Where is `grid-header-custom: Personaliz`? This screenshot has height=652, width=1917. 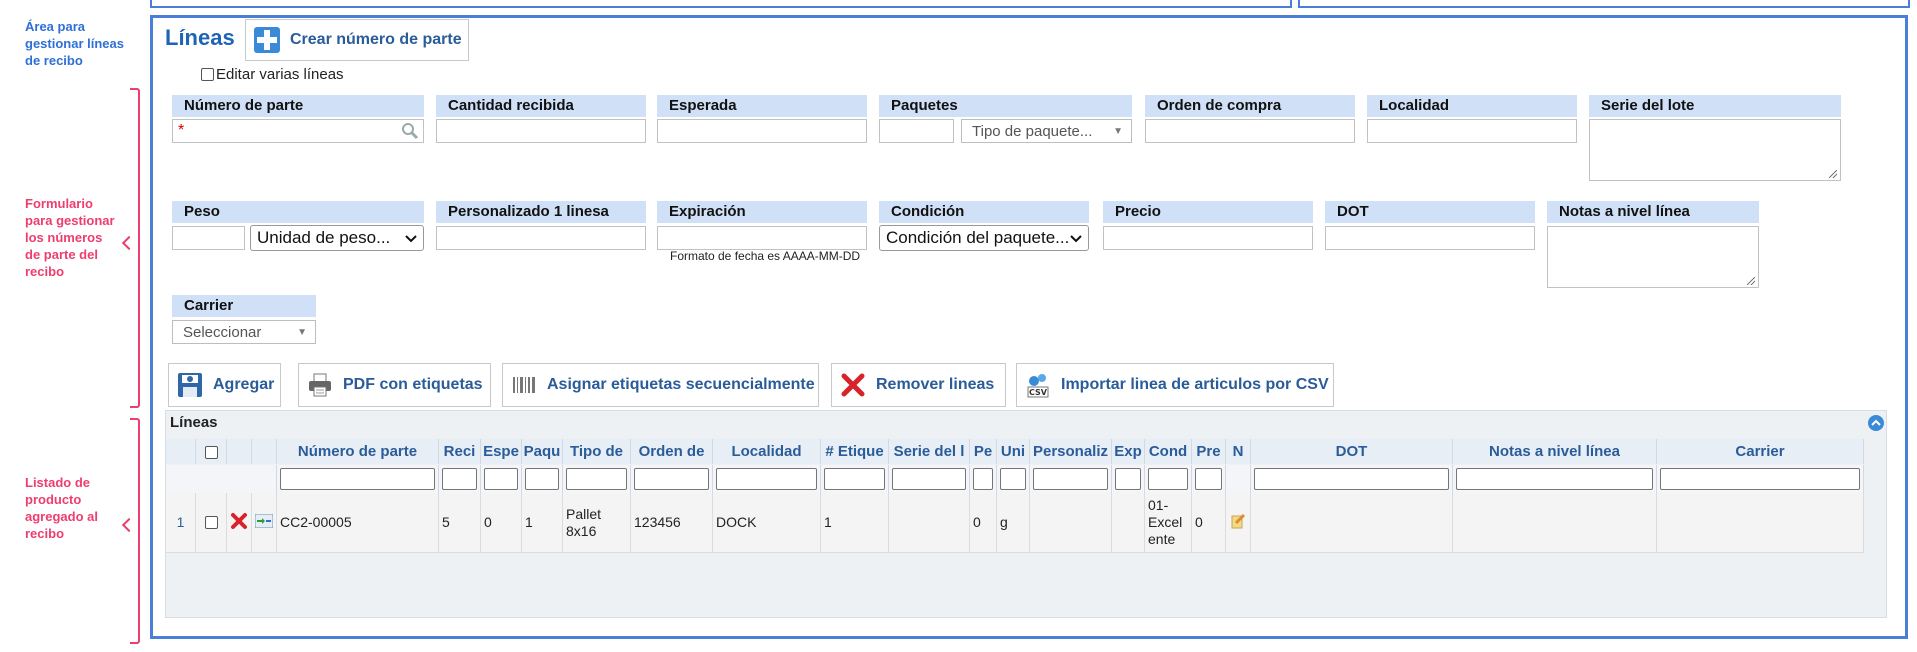
grid-header-custom: Personaliz is located at coordinates (1071, 451).